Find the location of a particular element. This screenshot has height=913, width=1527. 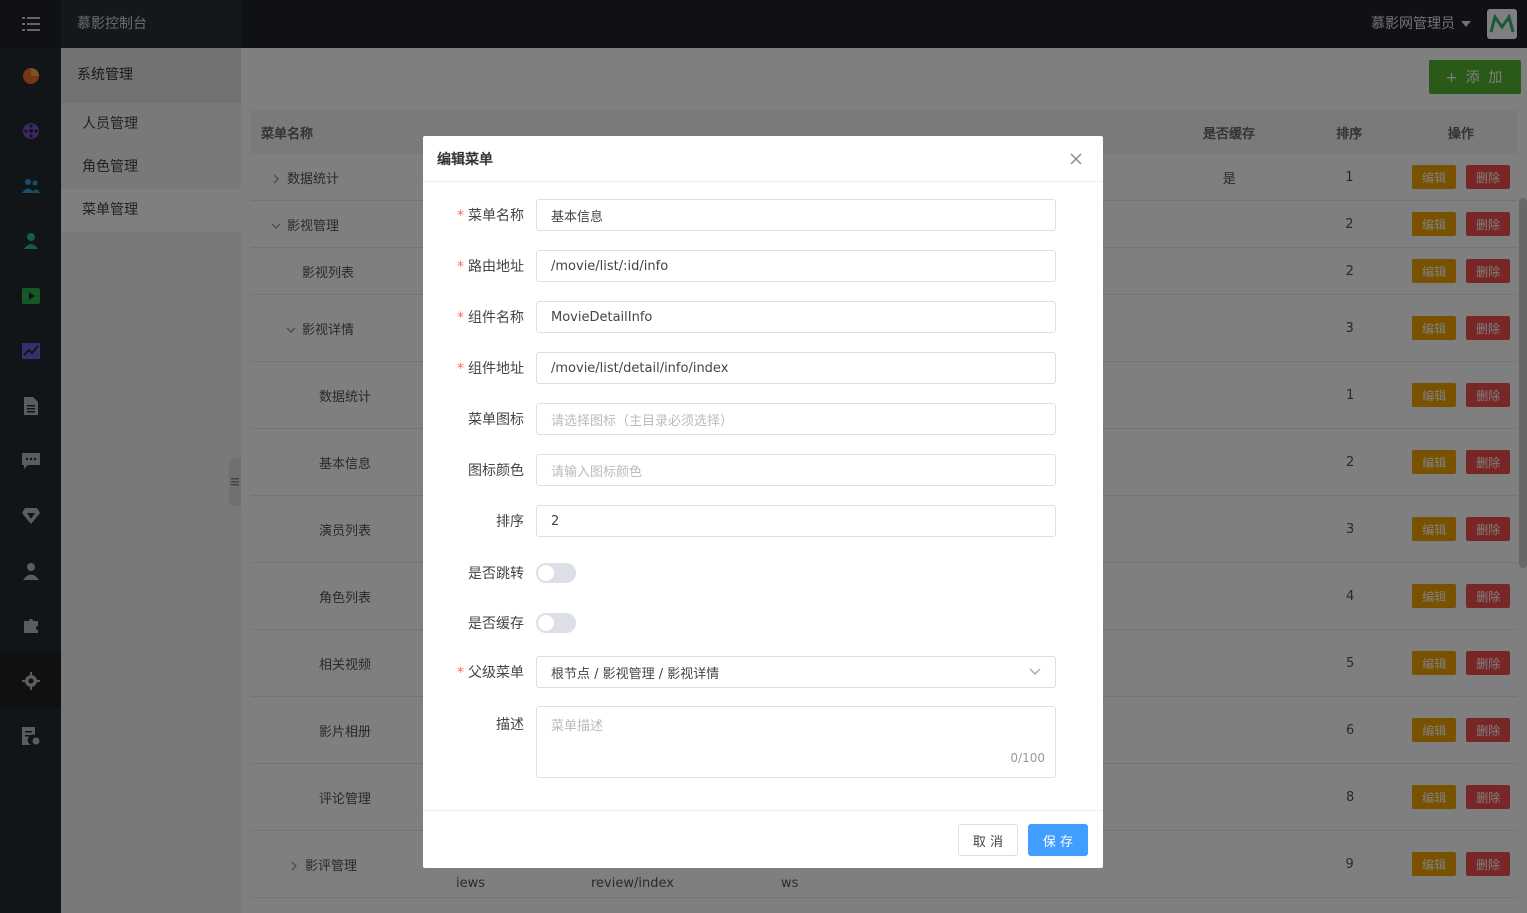

label-sort: 排序 is located at coordinates (510, 522).